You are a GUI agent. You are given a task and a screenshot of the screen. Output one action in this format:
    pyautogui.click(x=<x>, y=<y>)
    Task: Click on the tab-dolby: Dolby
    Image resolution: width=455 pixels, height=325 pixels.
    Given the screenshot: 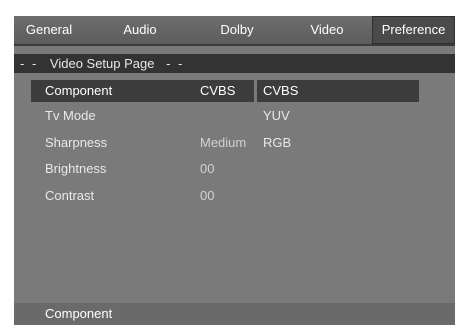 What is the action you would take?
    pyautogui.click(x=237, y=30)
    